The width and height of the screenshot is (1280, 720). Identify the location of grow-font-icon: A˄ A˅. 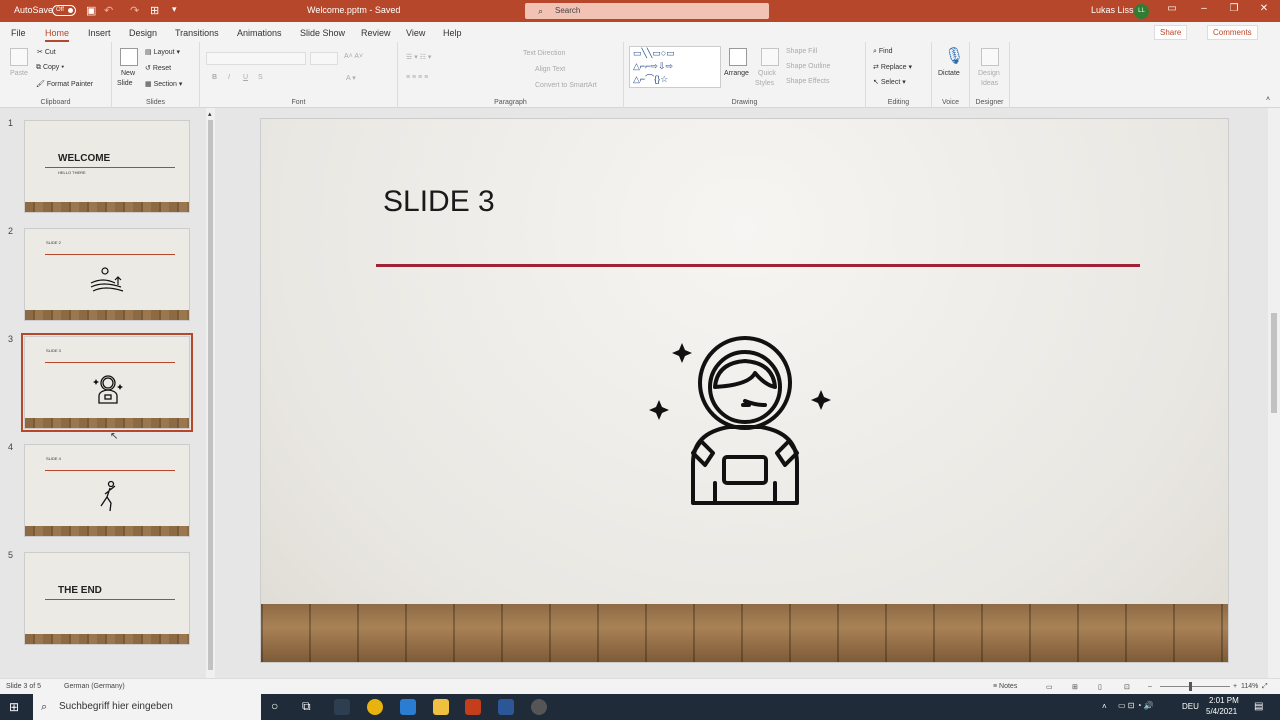
(353, 56).